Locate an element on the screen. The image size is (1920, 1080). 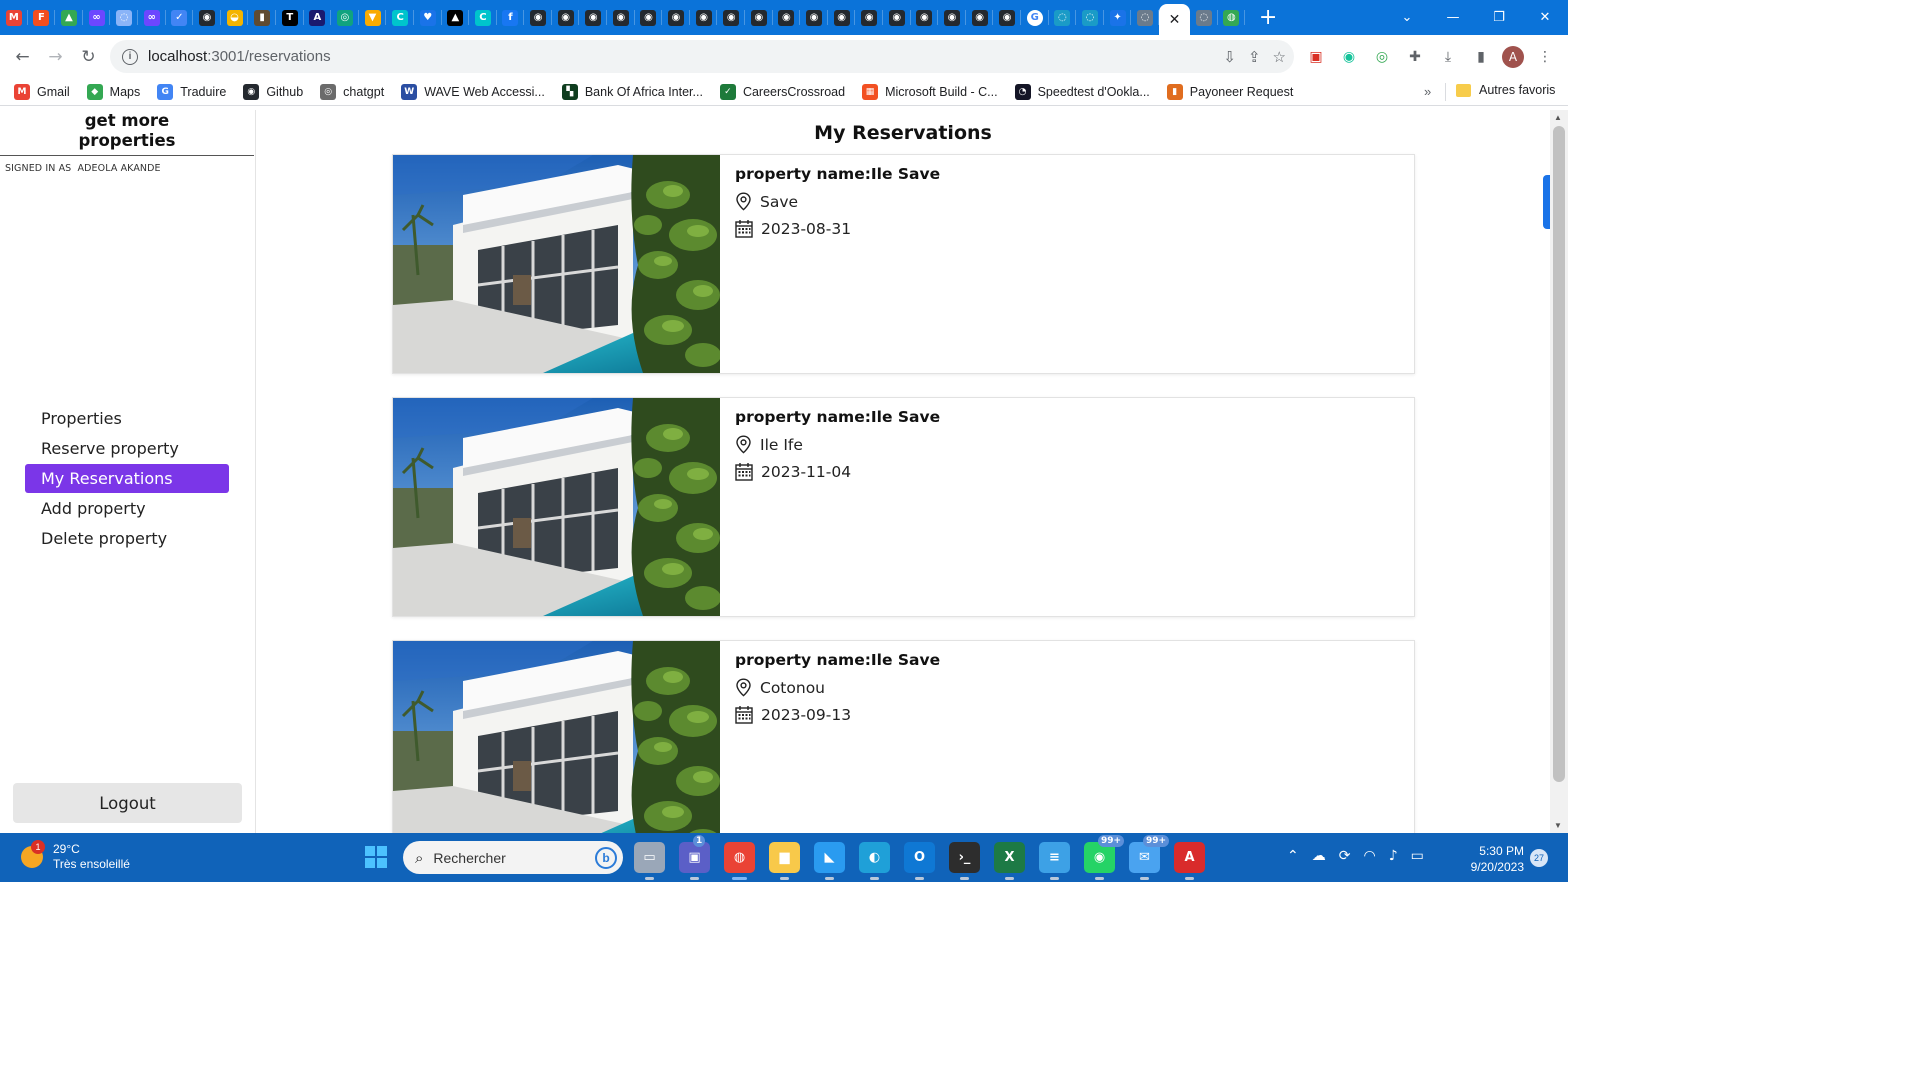
clock: 5:30 PM 9/20/2023 is located at coordinates (1493, 859).